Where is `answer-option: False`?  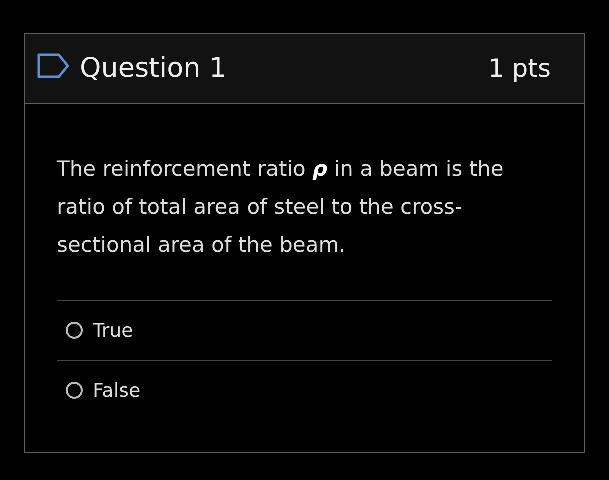
answer-option: False is located at coordinates (304, 390).